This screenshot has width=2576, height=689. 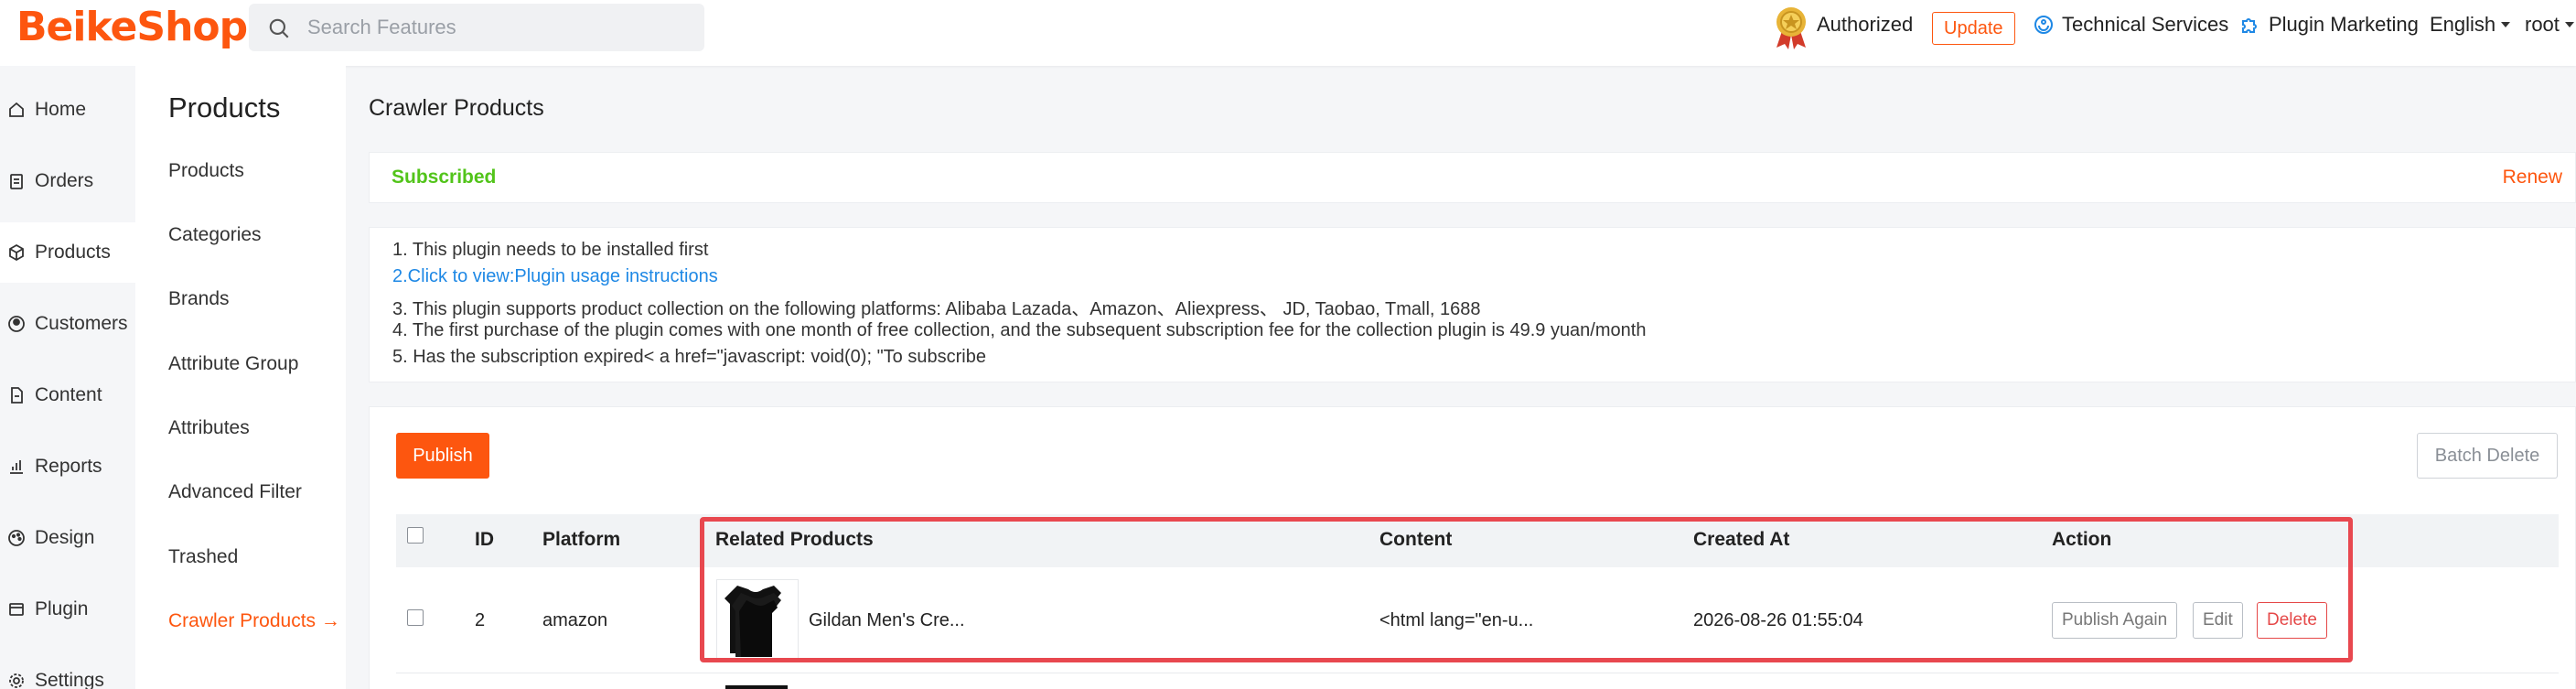 I want to click on column-header-created-at: Created At, so click(x=1741, y=539).